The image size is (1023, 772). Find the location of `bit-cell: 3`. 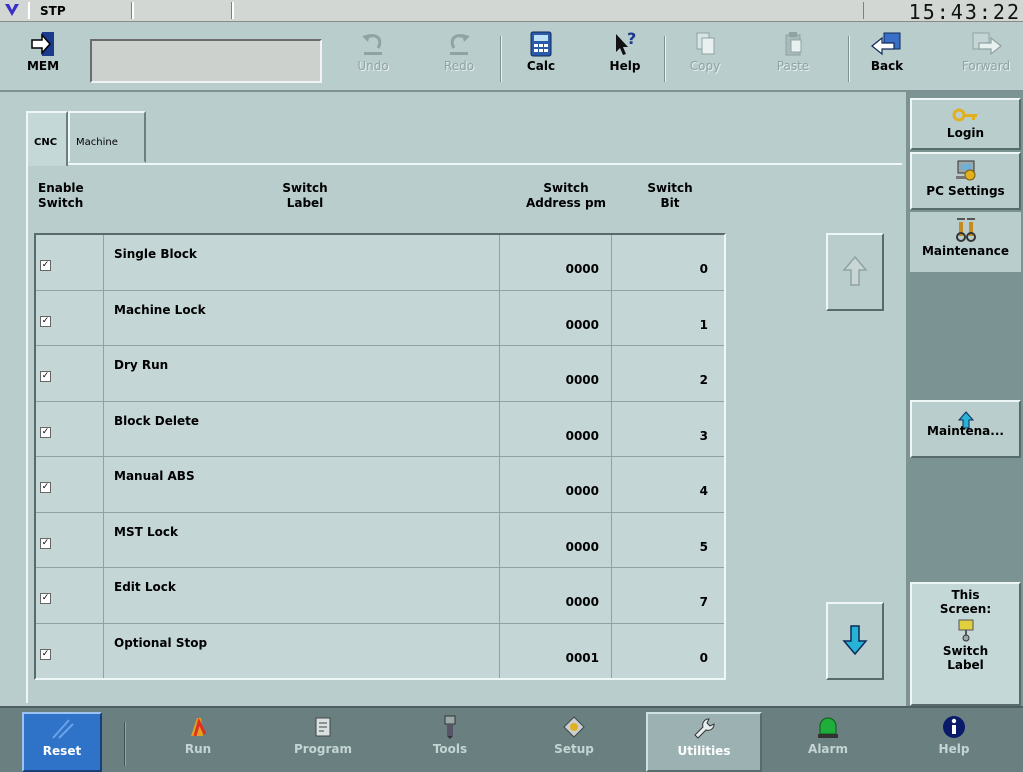

bit-cell: 3 is located at coordinates (668, 429).